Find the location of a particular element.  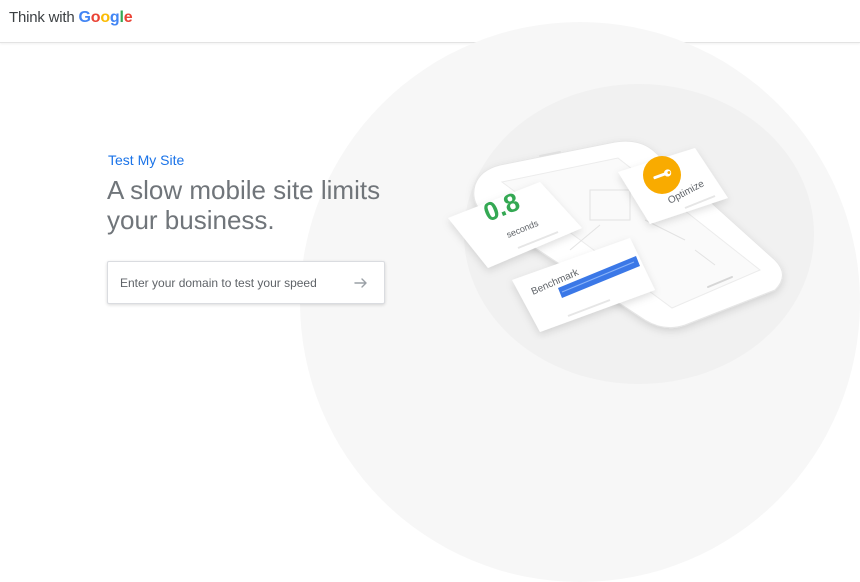

domain-input is located at coordinates (230, 282).